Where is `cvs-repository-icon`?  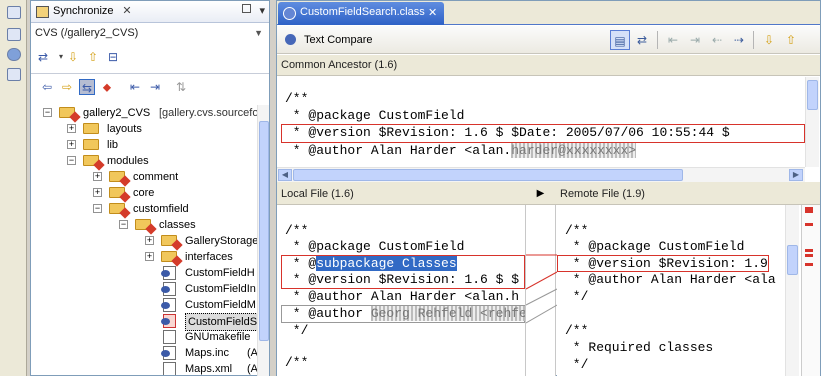 cvs-repository-icon is located at coordinates (14, 54).